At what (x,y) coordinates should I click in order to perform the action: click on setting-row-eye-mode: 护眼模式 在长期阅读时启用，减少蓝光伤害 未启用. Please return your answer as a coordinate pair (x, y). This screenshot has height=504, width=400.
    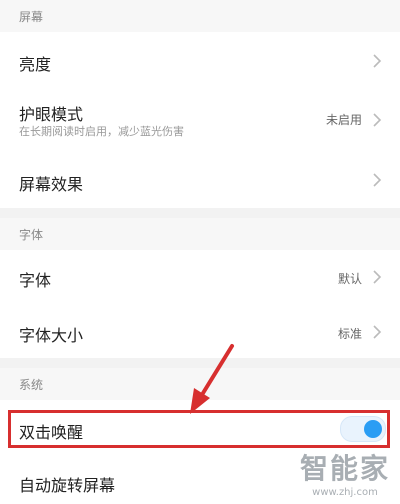
    Looking at the image, I should click on (200, 120).